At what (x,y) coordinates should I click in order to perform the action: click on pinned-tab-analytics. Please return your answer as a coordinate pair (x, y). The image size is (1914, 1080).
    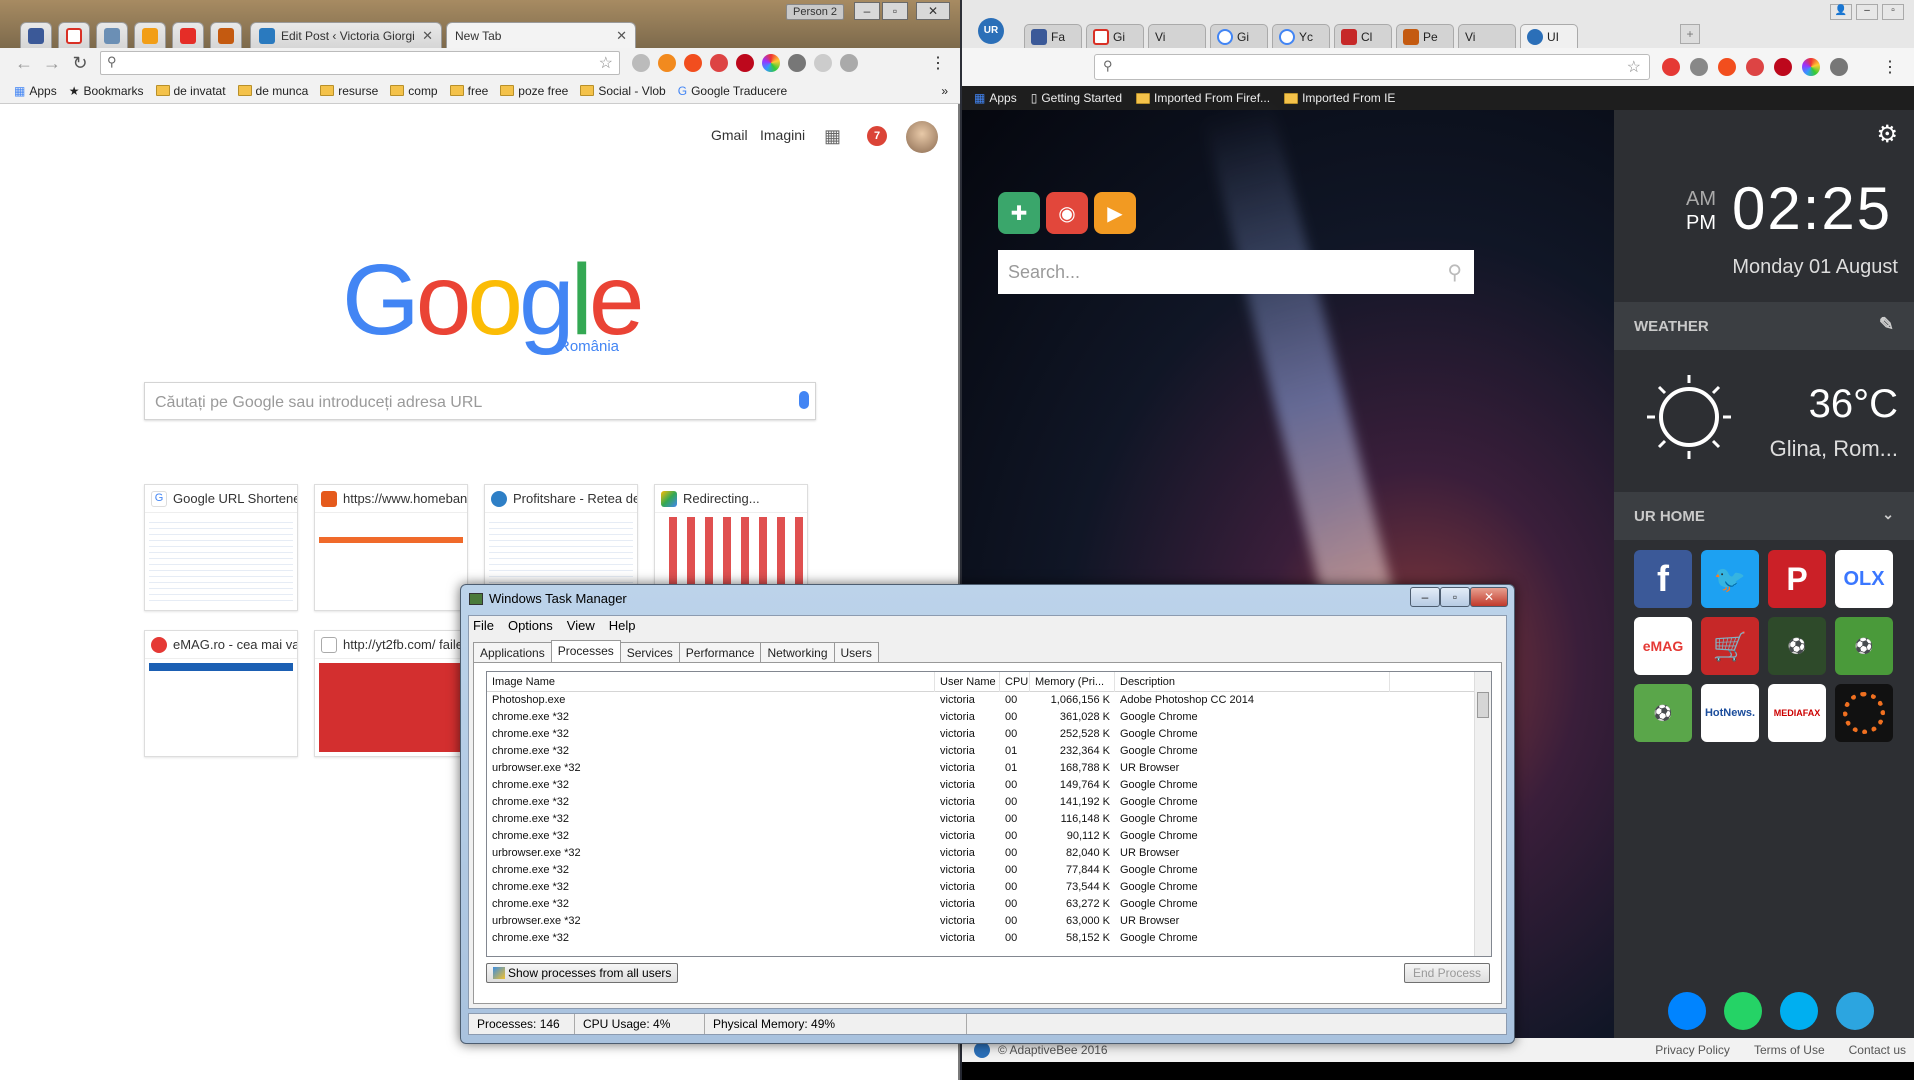
    Looking at the image, I should click on (150, 35).